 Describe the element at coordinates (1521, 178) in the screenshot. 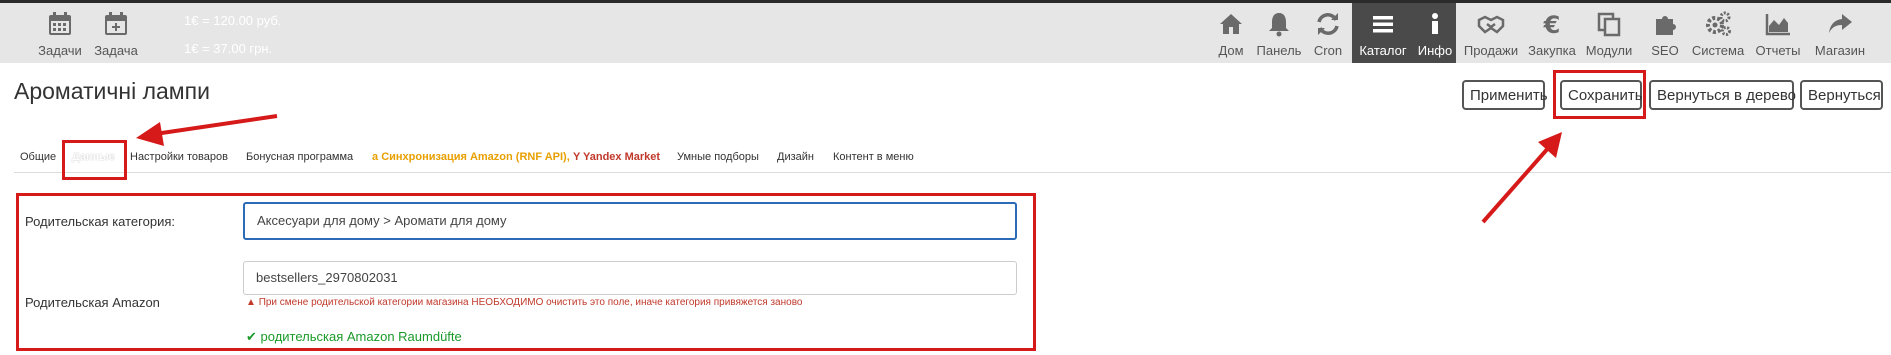

I see `arrow-to-save-button` at that location.